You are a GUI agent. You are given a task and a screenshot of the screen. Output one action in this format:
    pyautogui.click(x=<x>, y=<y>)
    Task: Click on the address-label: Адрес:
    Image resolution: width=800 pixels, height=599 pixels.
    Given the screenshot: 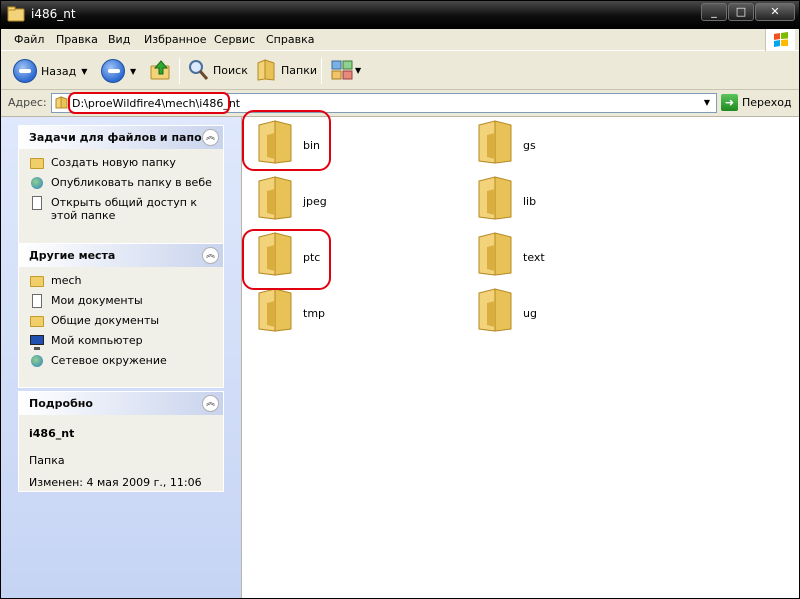 What is the action you would take?
    pyautogui.click(x=27, y=102)
    